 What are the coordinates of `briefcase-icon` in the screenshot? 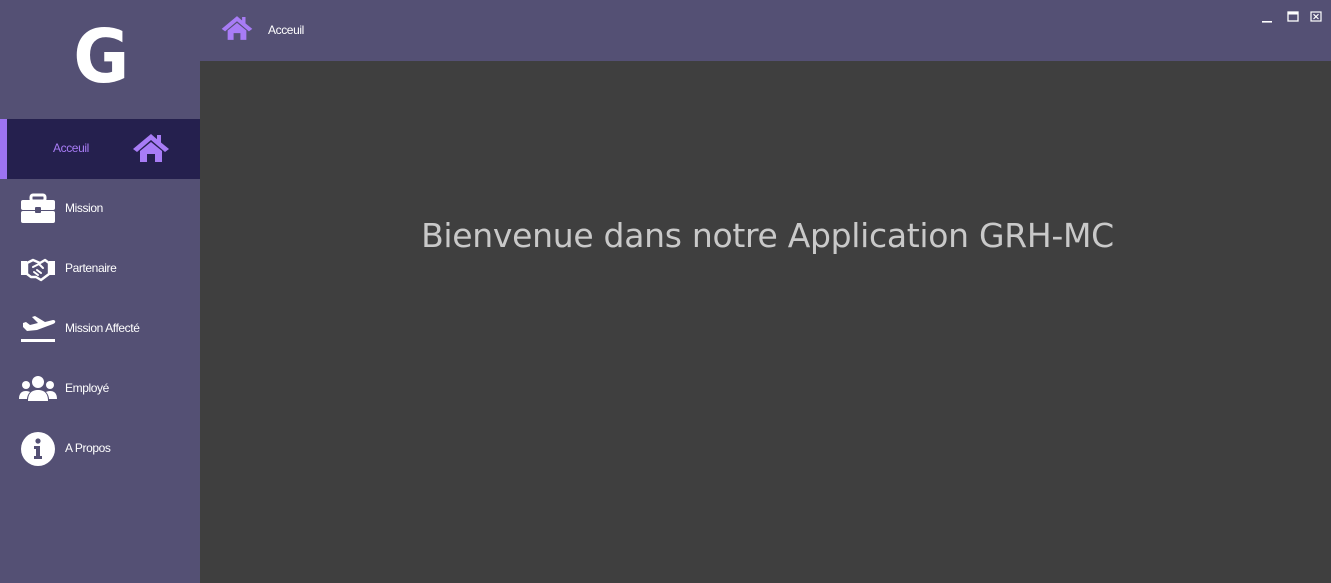 It's located at (38, 209).